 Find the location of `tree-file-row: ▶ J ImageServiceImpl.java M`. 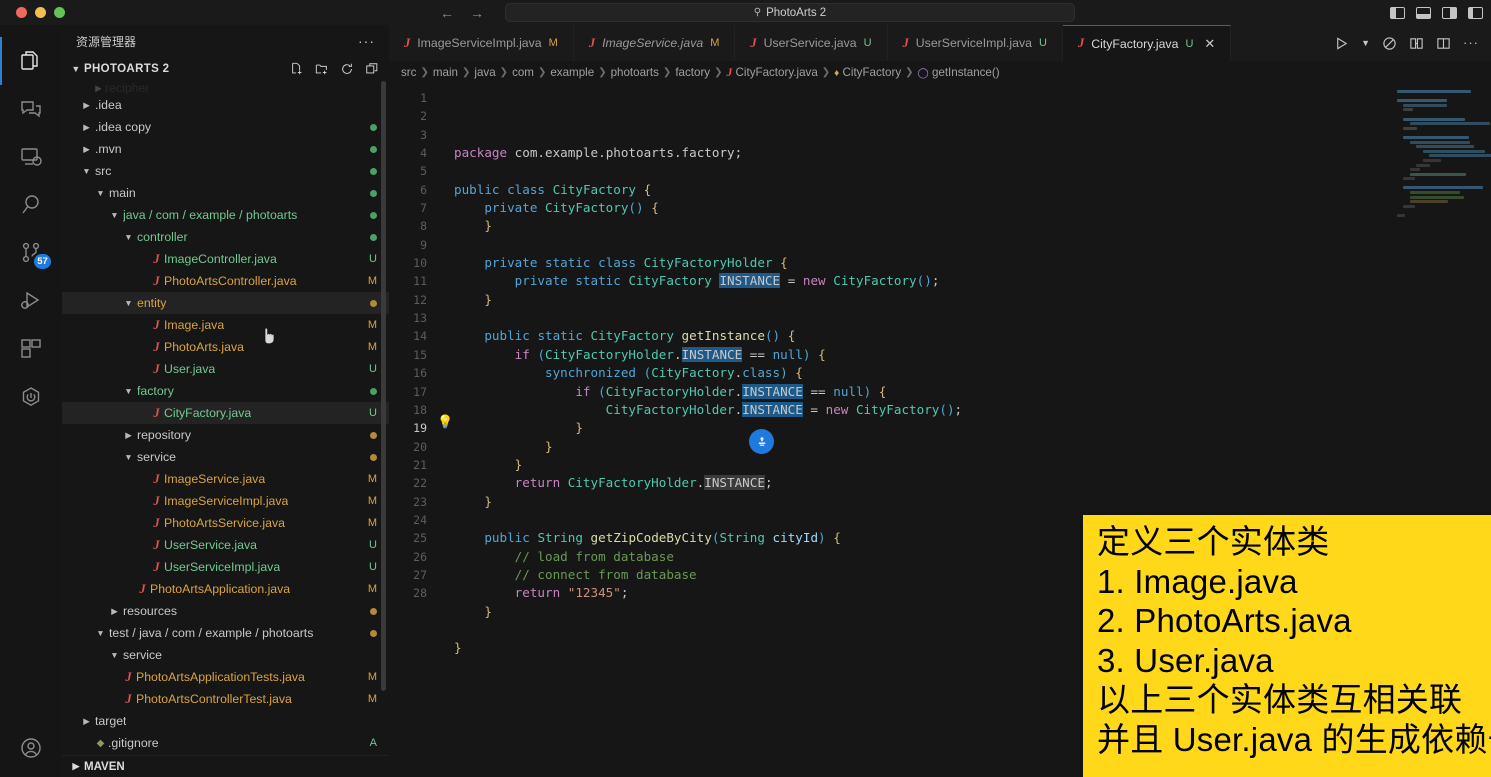

tree-file-row: ▶ J ImageServiceImpl.java M is located at coordinates (225, 501).